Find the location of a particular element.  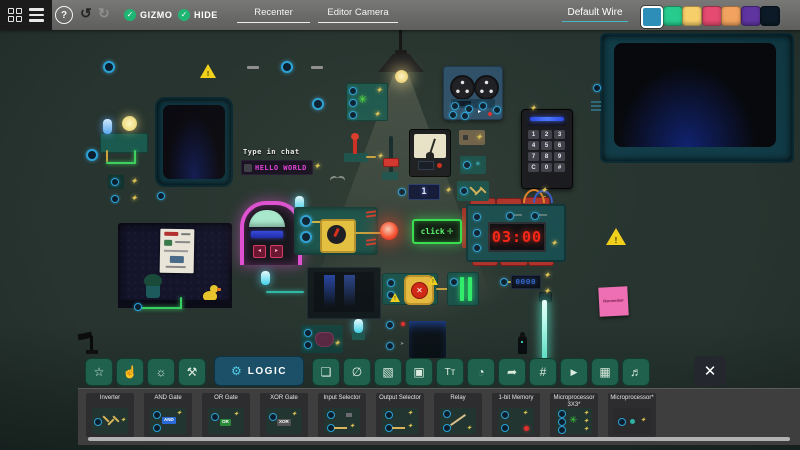

x-button: ✕ is located at coordinates (419, 290).